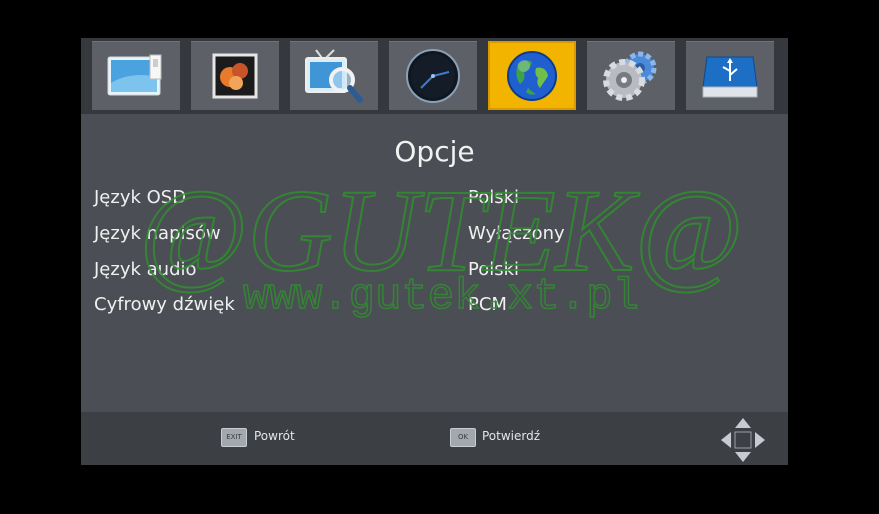  What do you see at coordinates (140, 197) in the screenshot?
I see `setting-label-osd-language: Język OSD` at bounding box center [140, 197].